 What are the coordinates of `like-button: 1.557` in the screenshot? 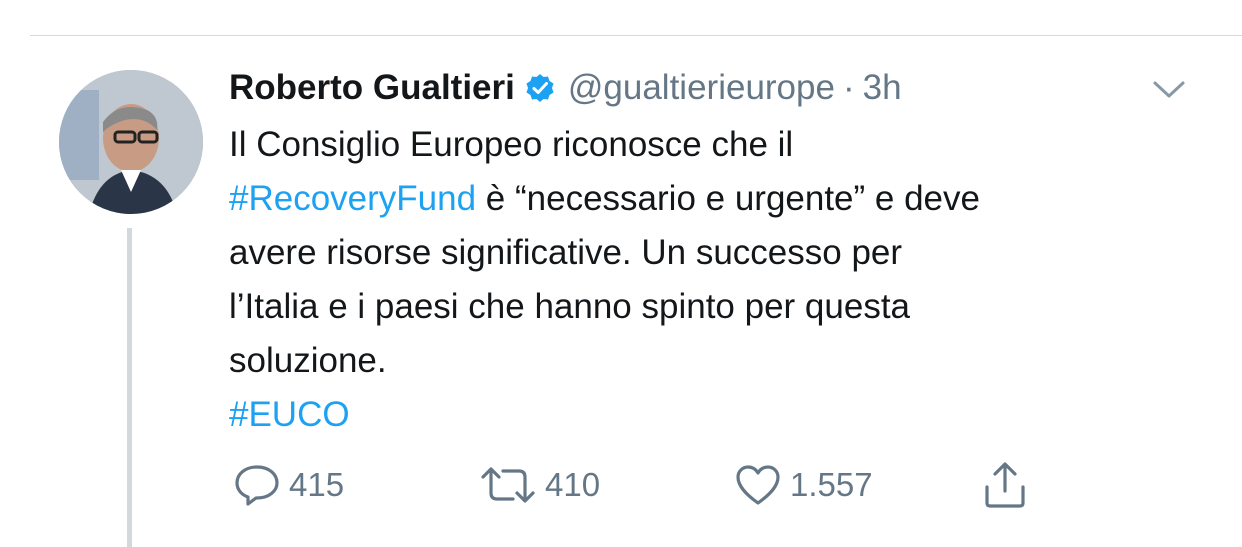 It's located at (803, 485).